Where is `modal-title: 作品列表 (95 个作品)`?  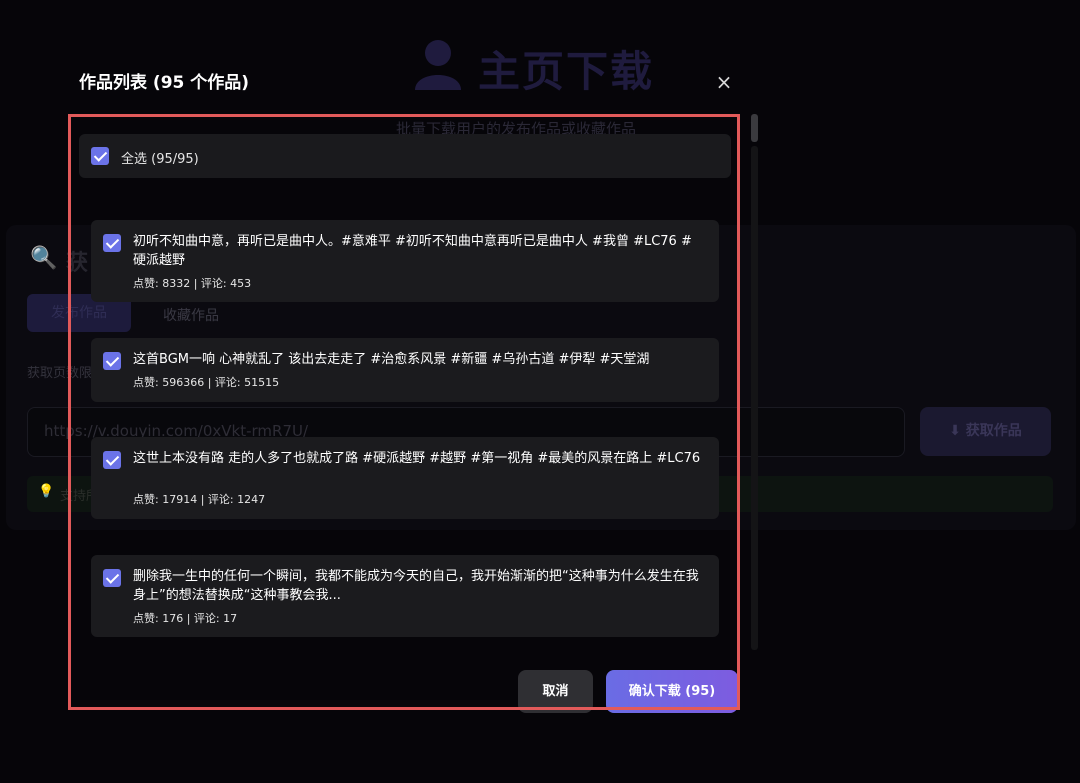 modal-title: 作品列表 (95 个作品) is located at coordinates (164, 83).